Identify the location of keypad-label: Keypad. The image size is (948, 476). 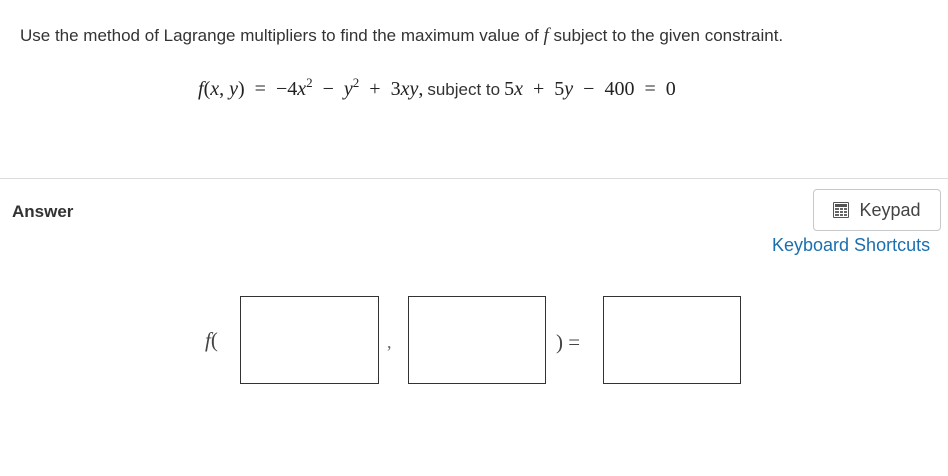
(890, 209).